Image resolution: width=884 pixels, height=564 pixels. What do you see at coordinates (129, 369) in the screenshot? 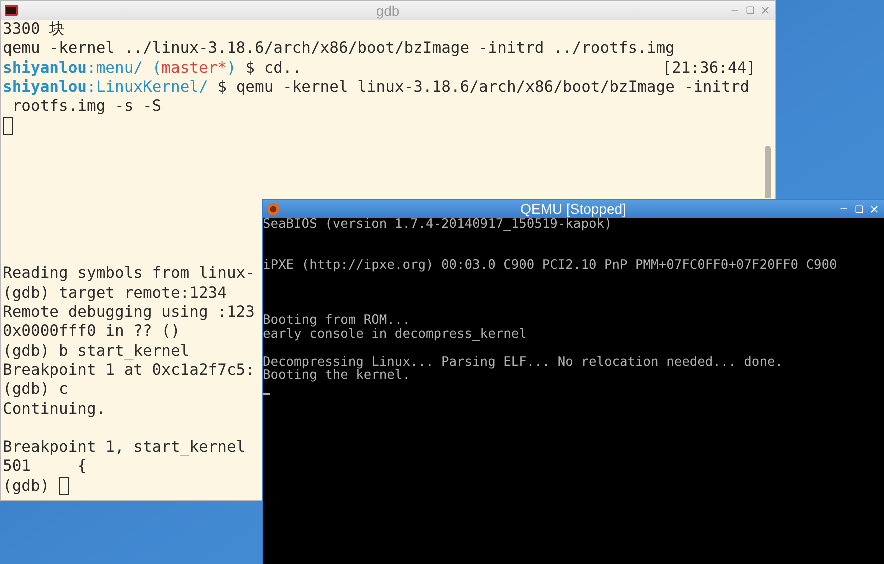
I see `terminal-line: Breakpoint 1 at 0xc1a2f7c5:` at bounding box center [129, 369].